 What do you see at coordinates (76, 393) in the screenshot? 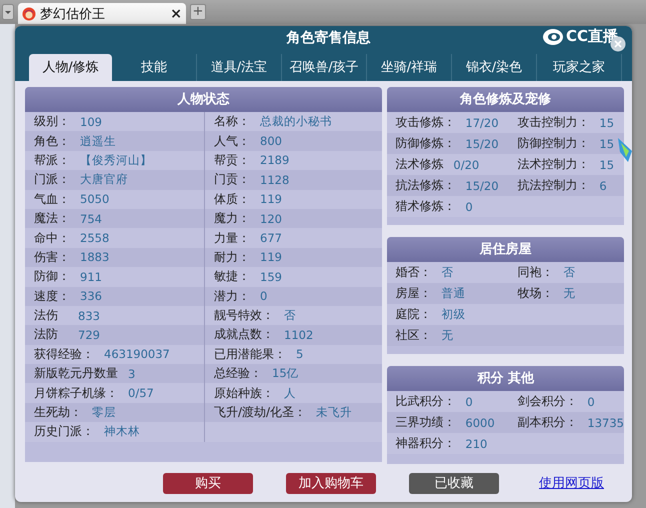
I see `field-label: 月饼粽子机缘：` at bounding box center [76, 393].